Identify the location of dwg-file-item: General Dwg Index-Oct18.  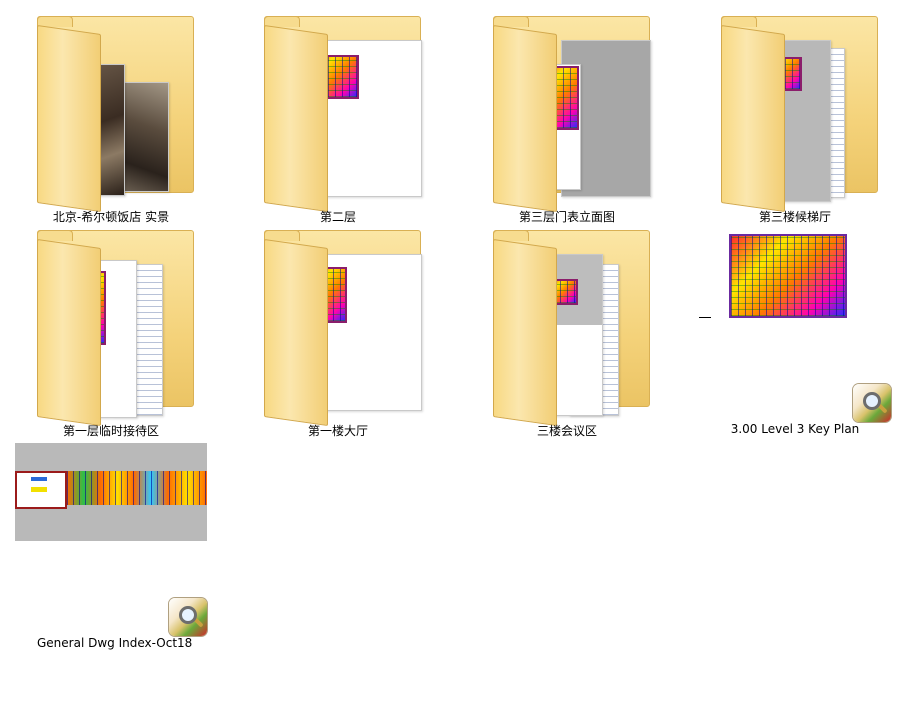
(111, 539).